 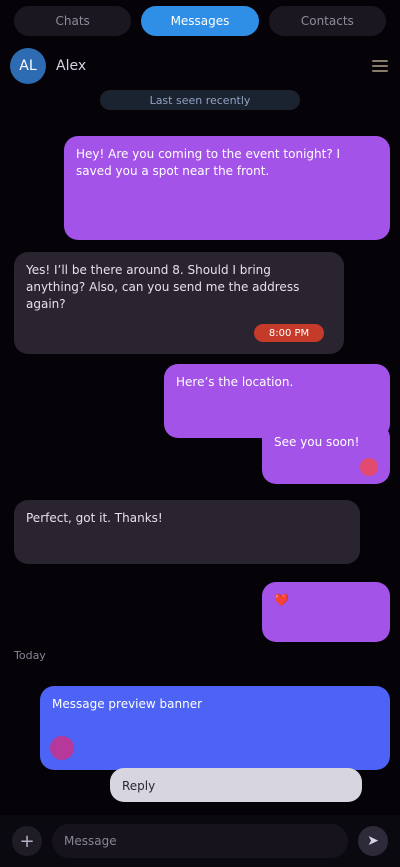 I want to click on message-outgoing: See you soon!, so click(x=326, y=454).